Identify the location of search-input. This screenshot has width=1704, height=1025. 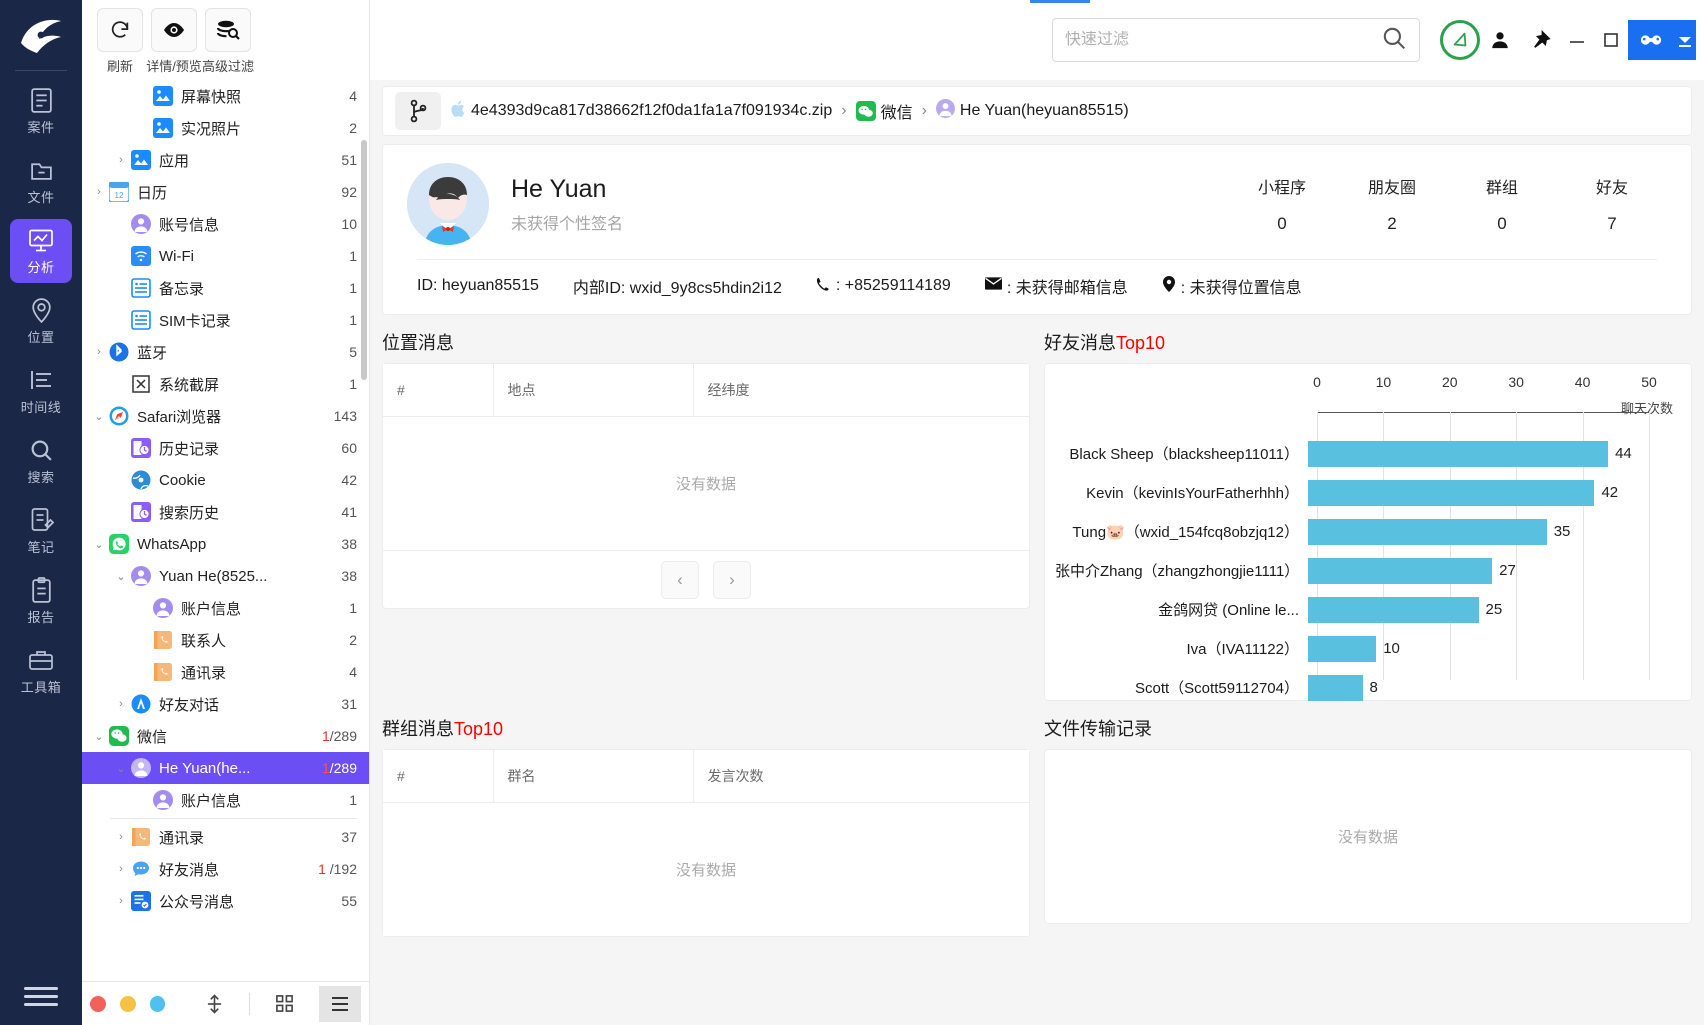
(1223, 40).